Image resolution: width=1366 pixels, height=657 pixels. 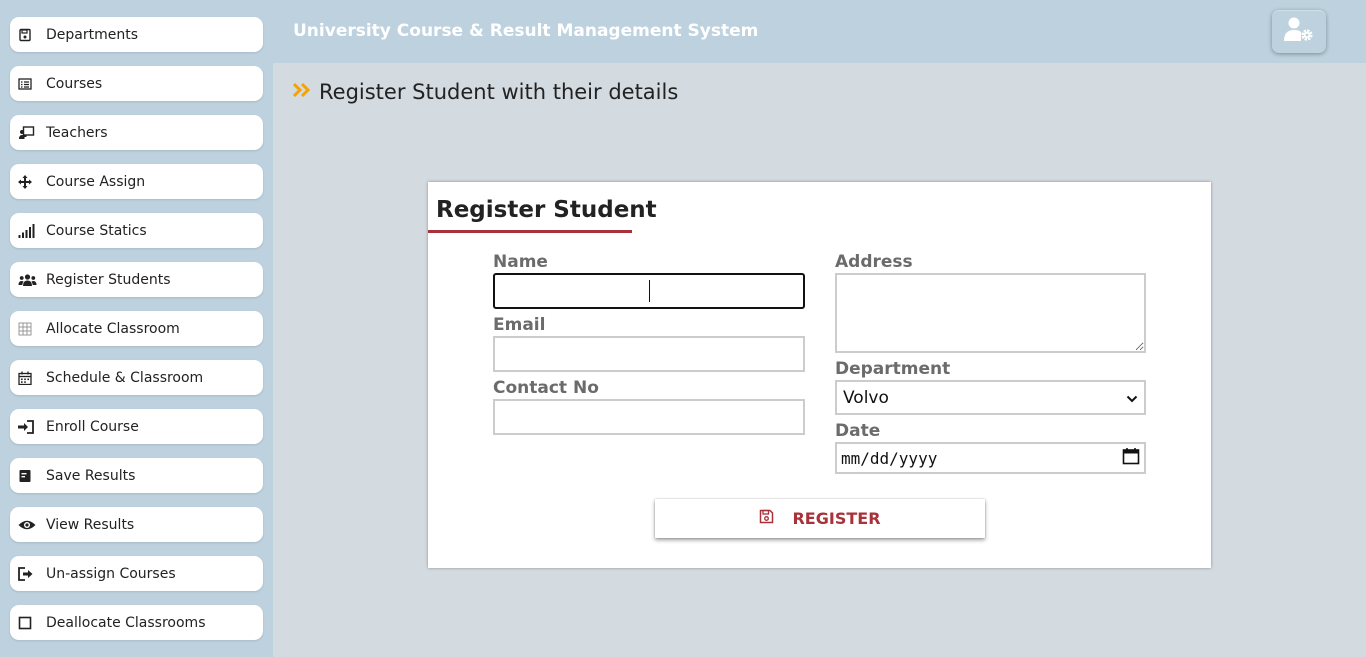 I want to click on chalkboard-teacher-icon, so click(x=25, y=132).